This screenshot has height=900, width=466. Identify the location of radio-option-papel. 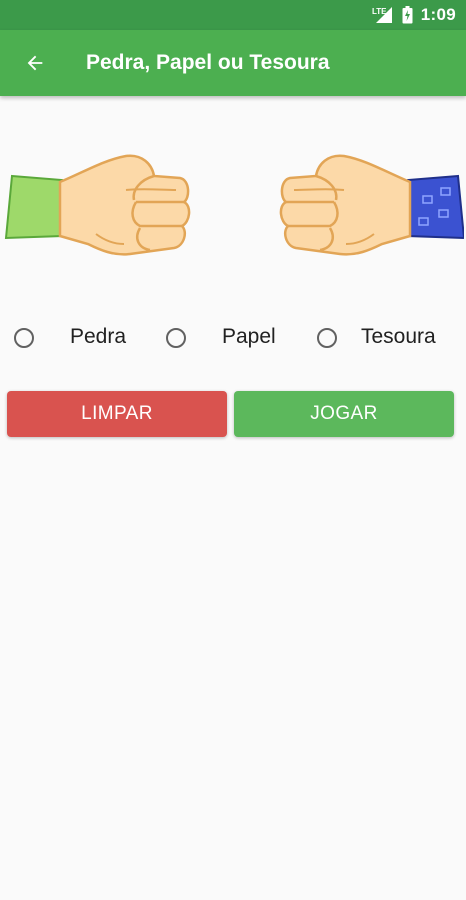
(176, 338).